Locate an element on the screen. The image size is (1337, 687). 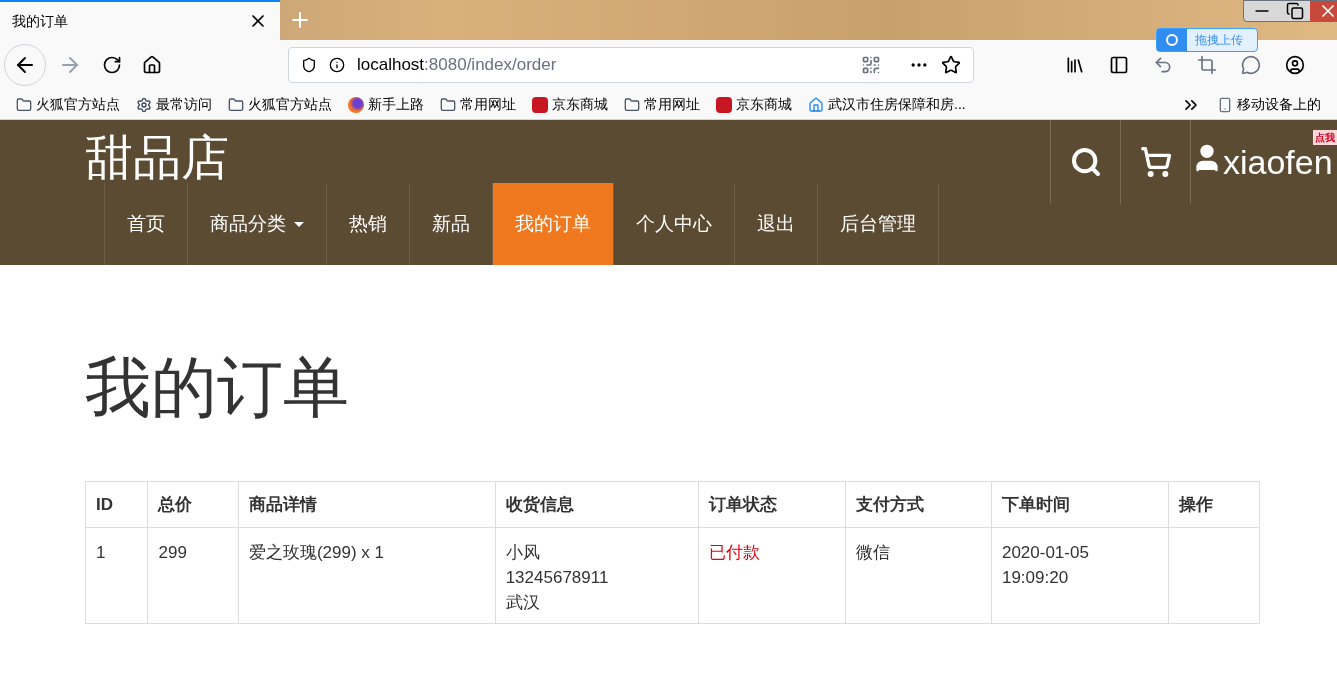
close-window-icon is located at coordinates (1323, 11).